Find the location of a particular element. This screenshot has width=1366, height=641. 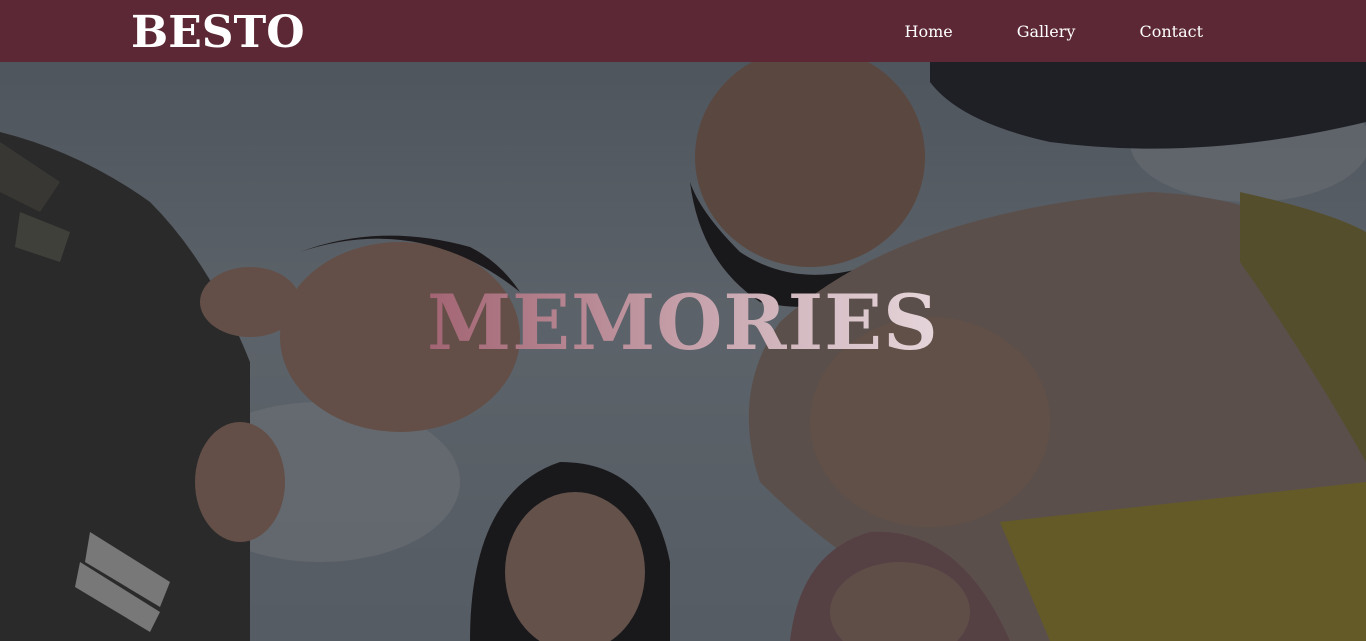

nav-link-home: Home is located at coordinates (929, 31).